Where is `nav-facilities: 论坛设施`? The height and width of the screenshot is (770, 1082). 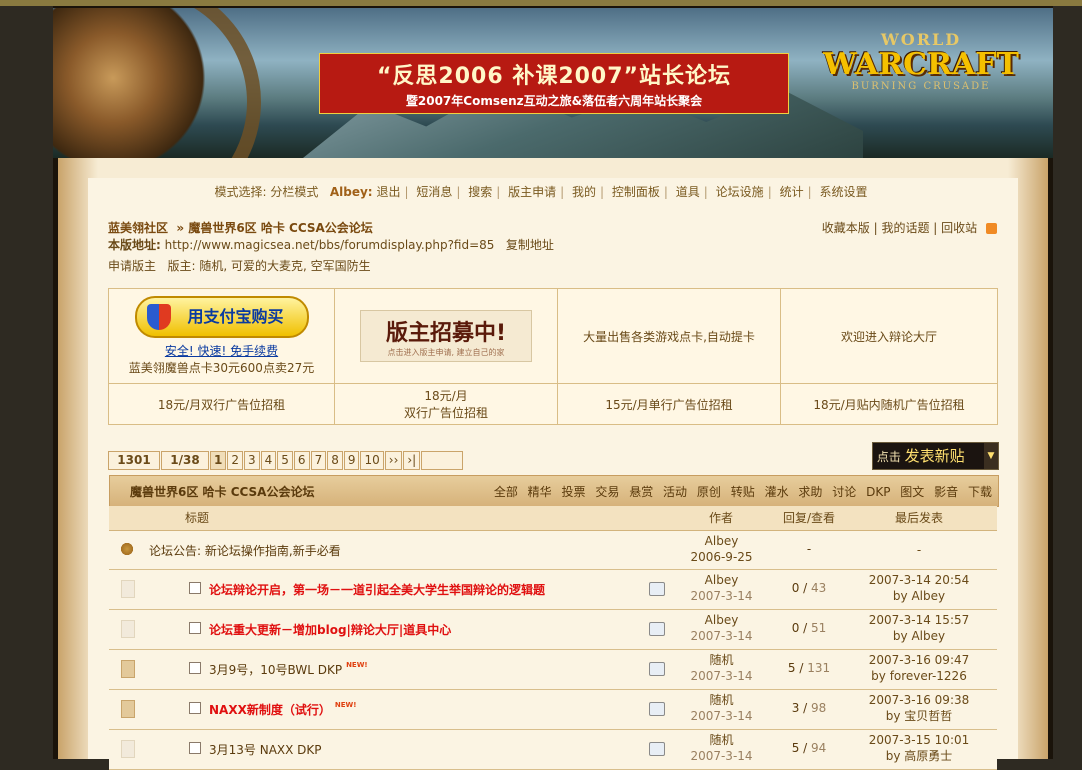 nav-facilities: 论坛设施 is located at coordinates (740, 192).